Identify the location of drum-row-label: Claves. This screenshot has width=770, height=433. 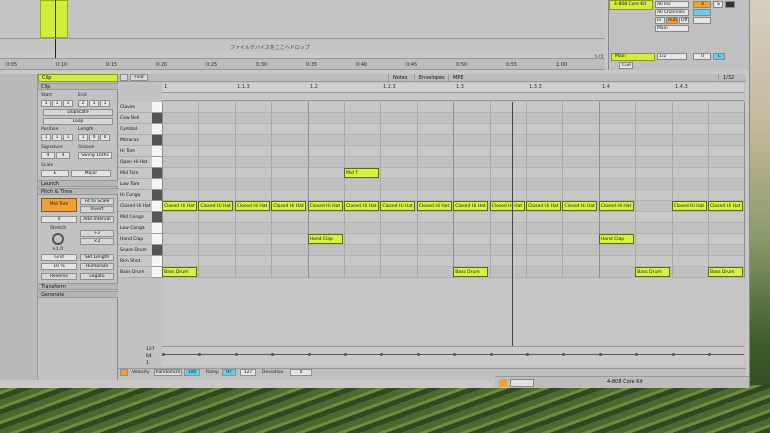
(136, 107).